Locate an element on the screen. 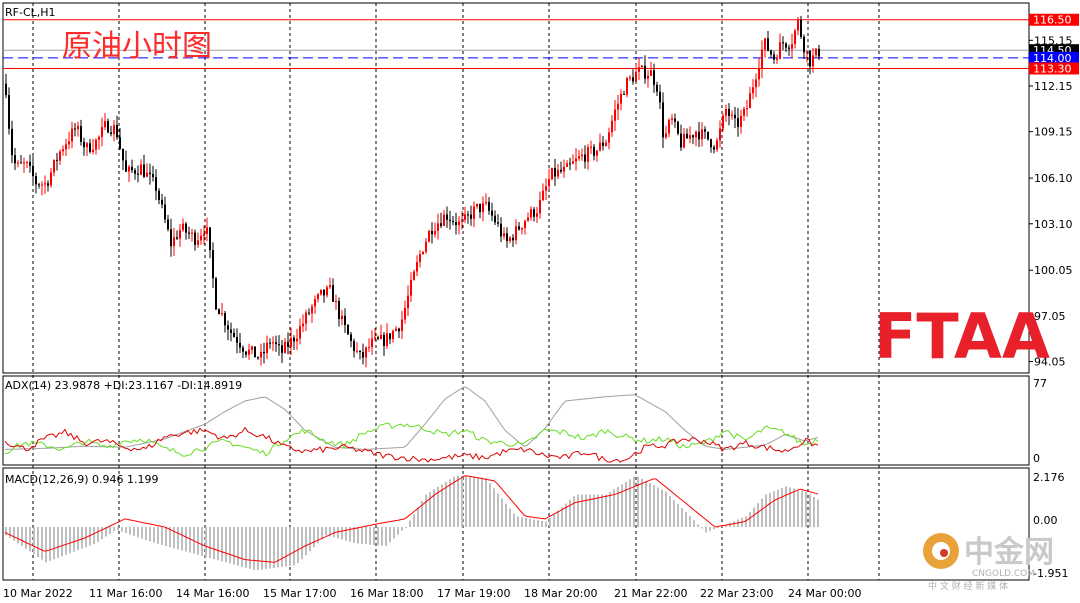 This screenshot has height=603, width=1080. price-tick-label: 103.10 is located at coordinates (1053, 224).